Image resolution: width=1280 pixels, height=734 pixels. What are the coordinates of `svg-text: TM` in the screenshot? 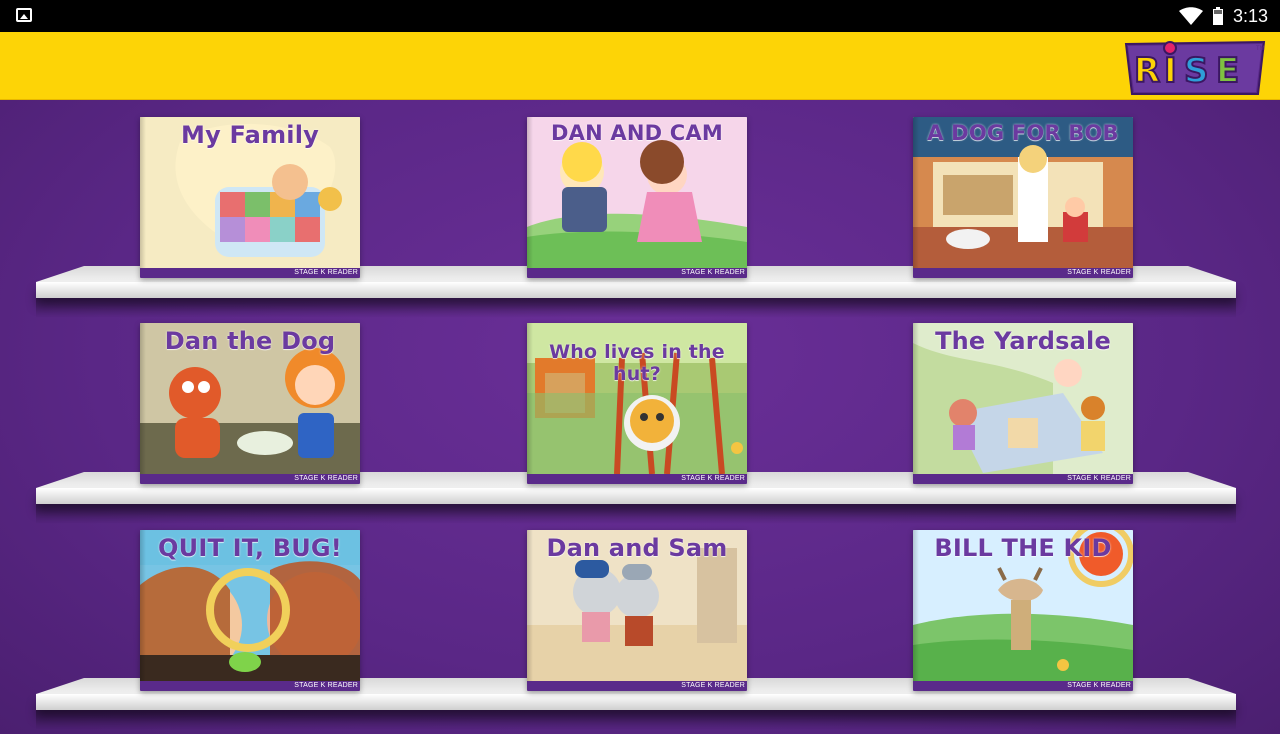 It's located at (1260, 49).